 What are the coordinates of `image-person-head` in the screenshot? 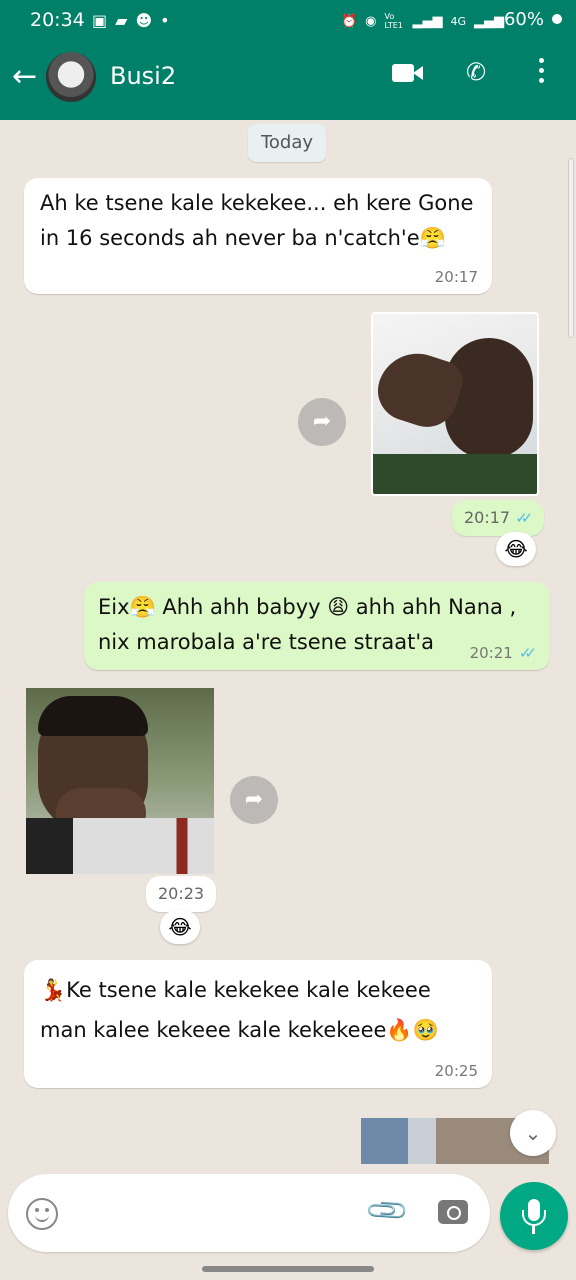 It's located at (489, 398).